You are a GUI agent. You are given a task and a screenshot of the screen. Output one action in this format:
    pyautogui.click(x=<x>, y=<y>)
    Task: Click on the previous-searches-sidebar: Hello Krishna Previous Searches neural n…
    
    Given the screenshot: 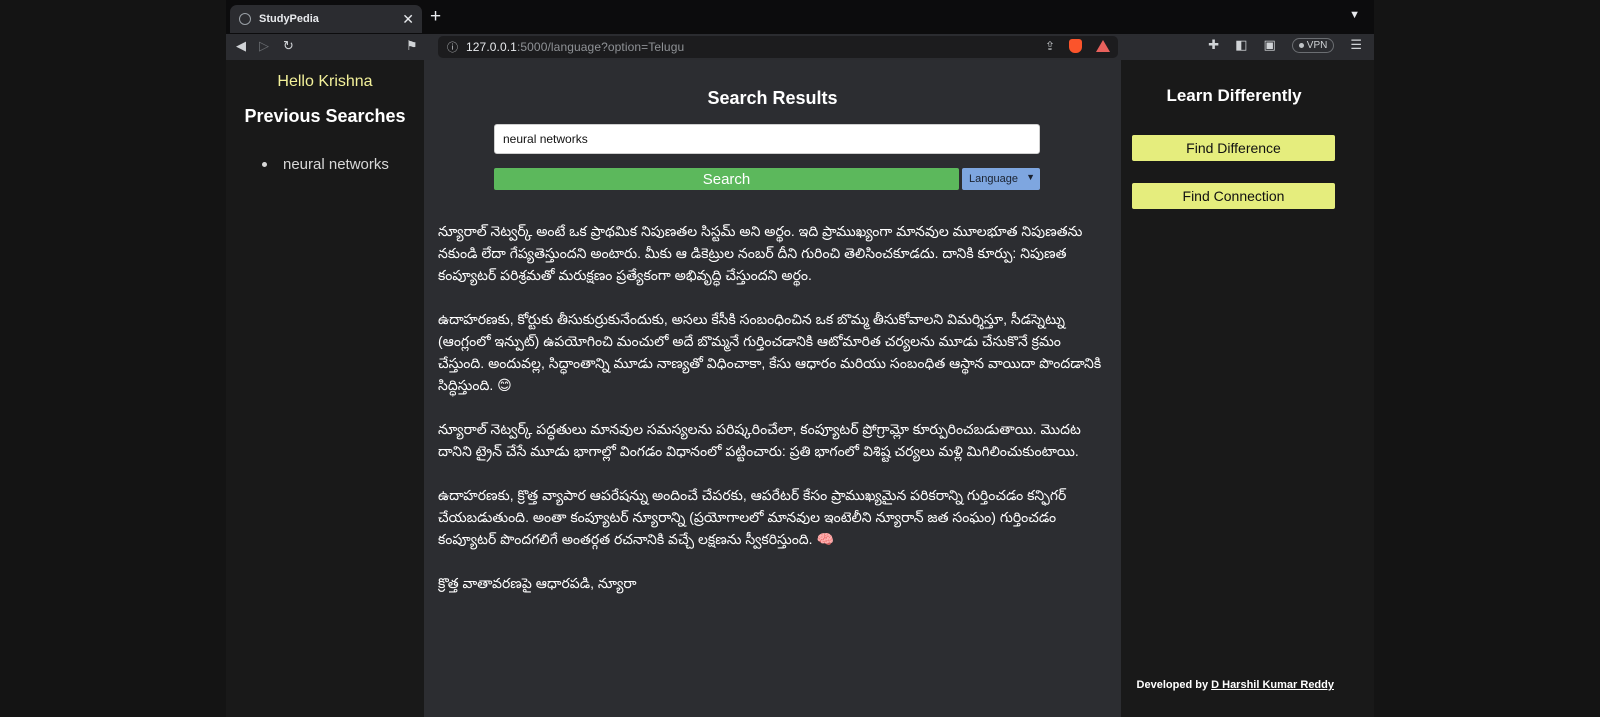 What is the action you would take?
    pyautogui.click(x=325, y=388)
    